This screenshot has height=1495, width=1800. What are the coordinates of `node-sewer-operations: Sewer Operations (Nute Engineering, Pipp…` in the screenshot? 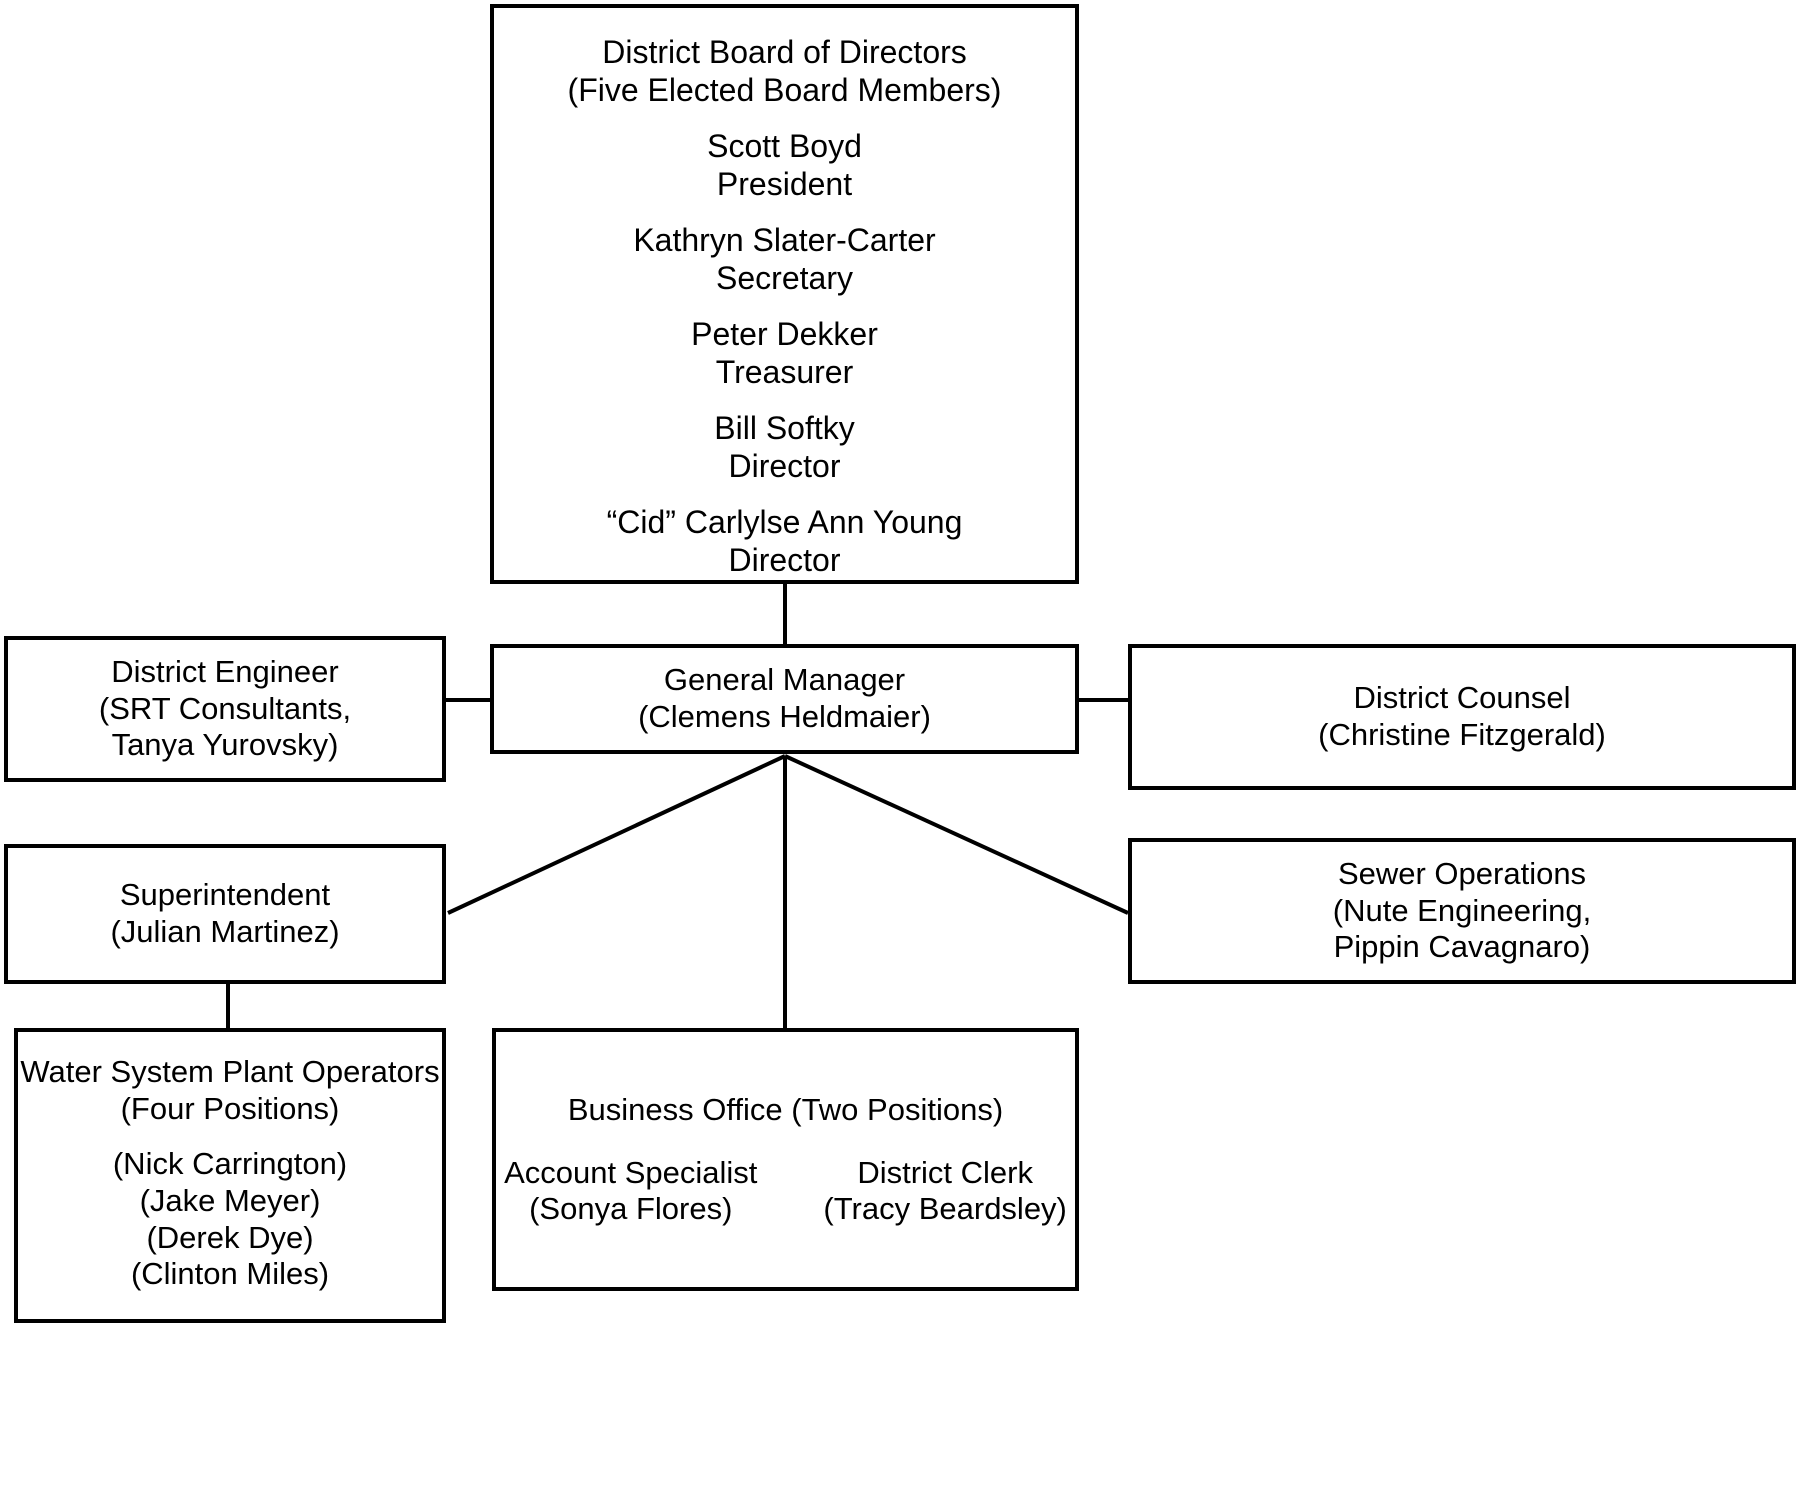 It's located at (1462, 911).